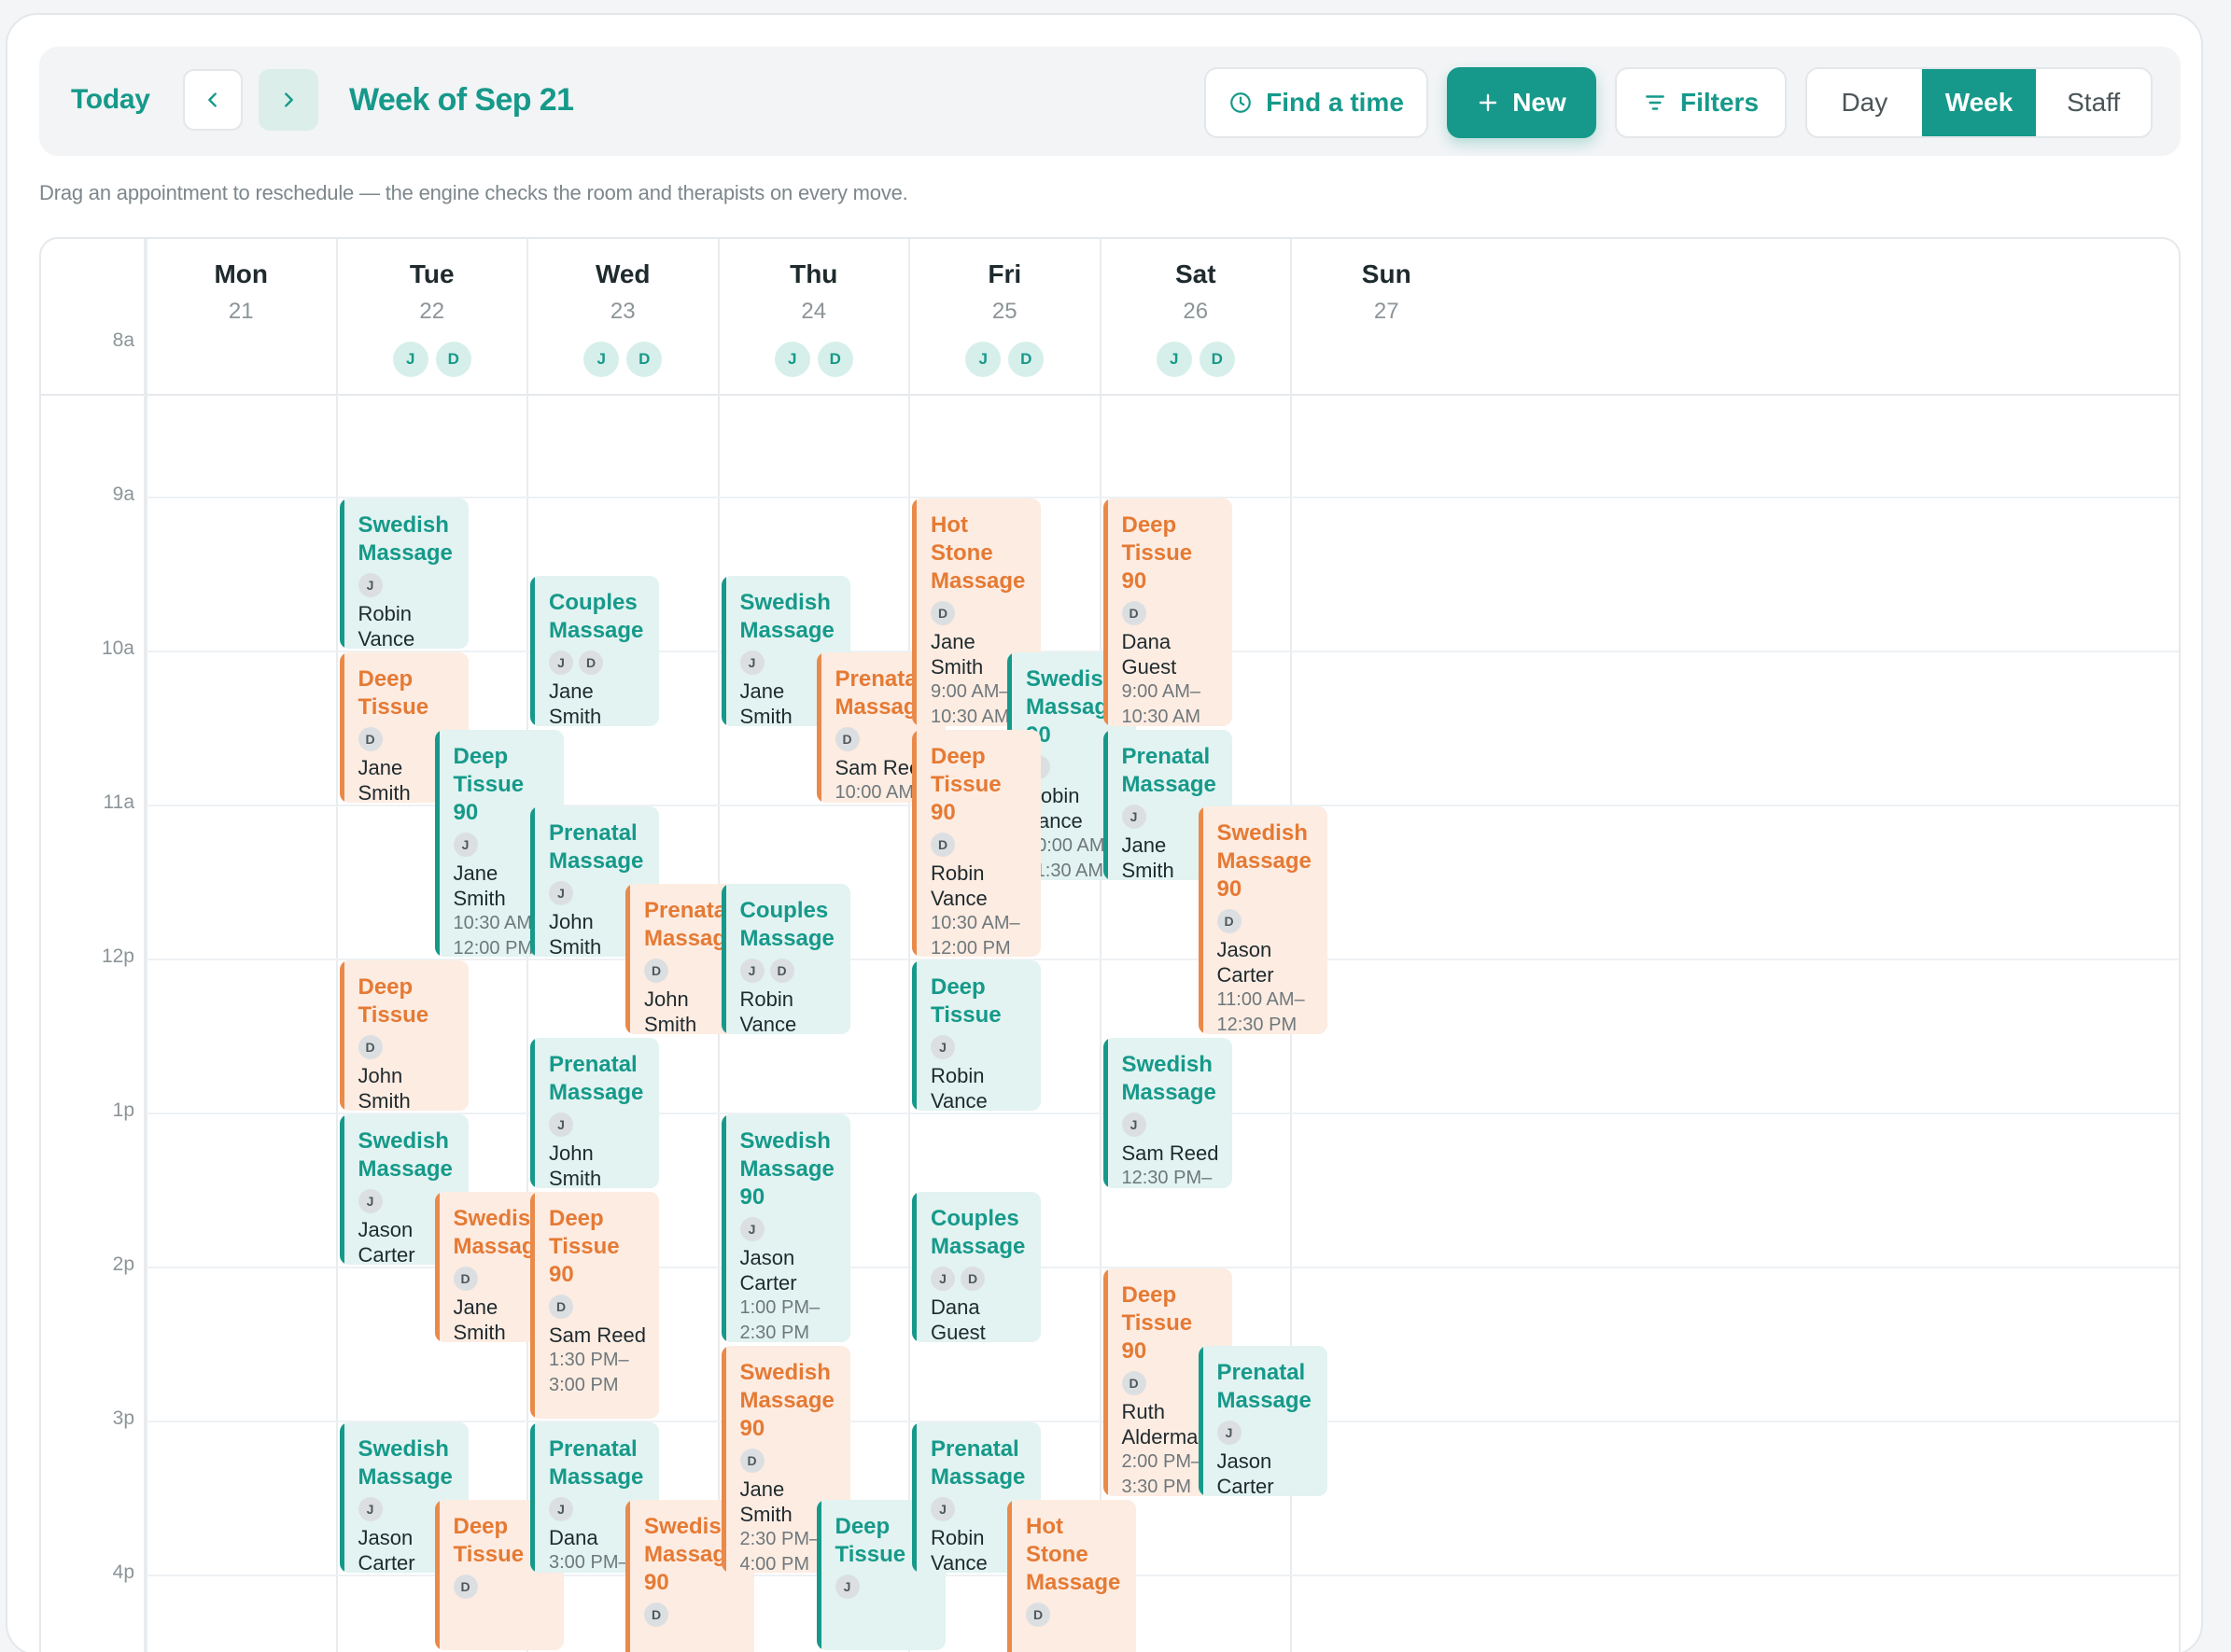 The image size is (2231, 1652). Describe the element at coordinates (1864, 102) in the screenshot. I see `view-day-button: Day` at that location.